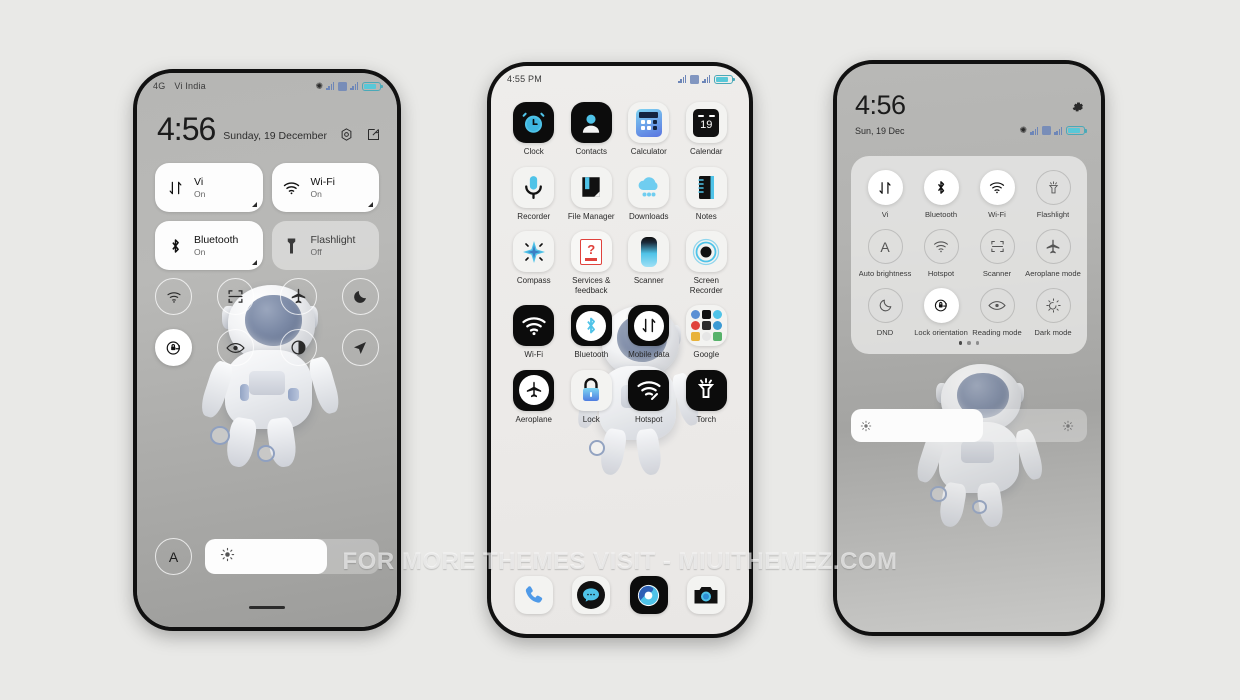  I want to click on app-label: Contacts, so click(591, 151).